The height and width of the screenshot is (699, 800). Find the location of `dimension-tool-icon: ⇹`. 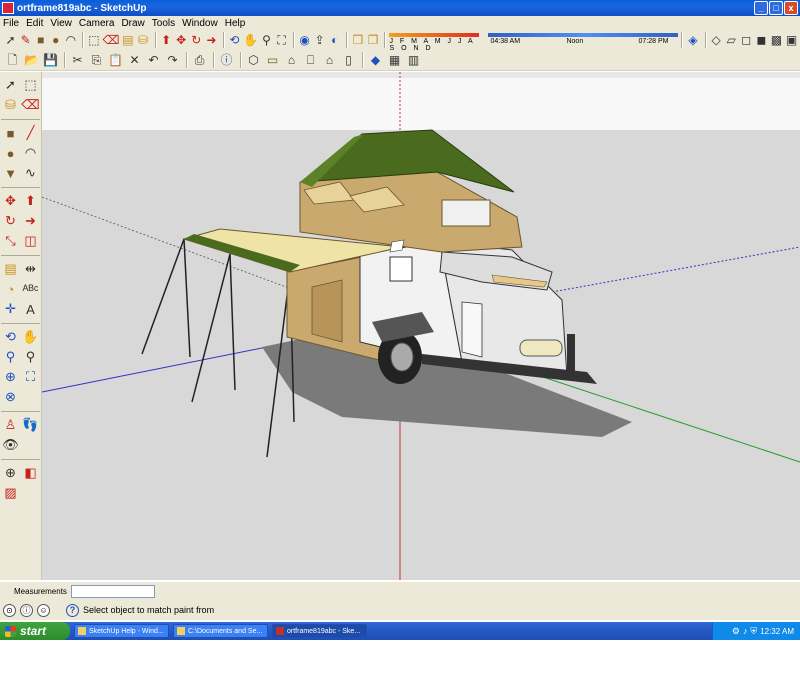

dimension-tool-icon: ⇹ is located at coordinates (30, 269).